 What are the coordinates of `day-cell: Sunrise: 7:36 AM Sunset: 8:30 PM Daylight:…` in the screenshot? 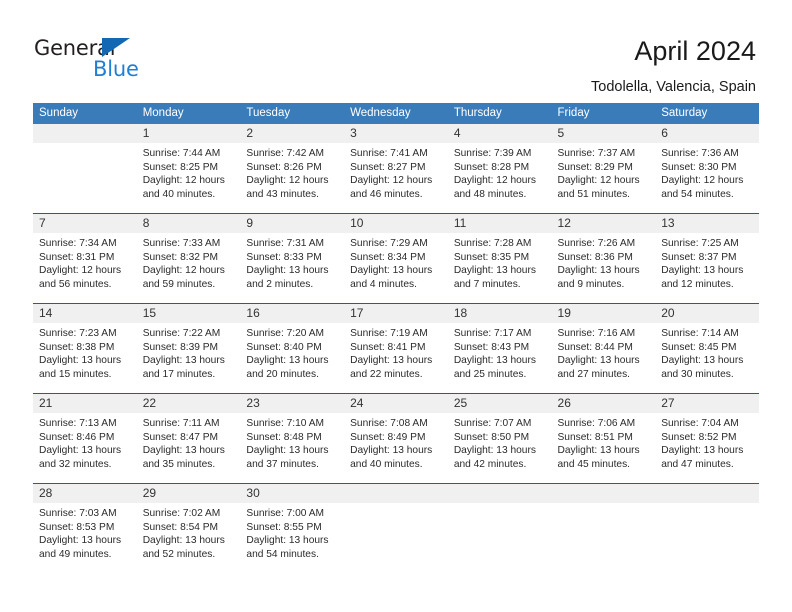 It's located at (707, 178).